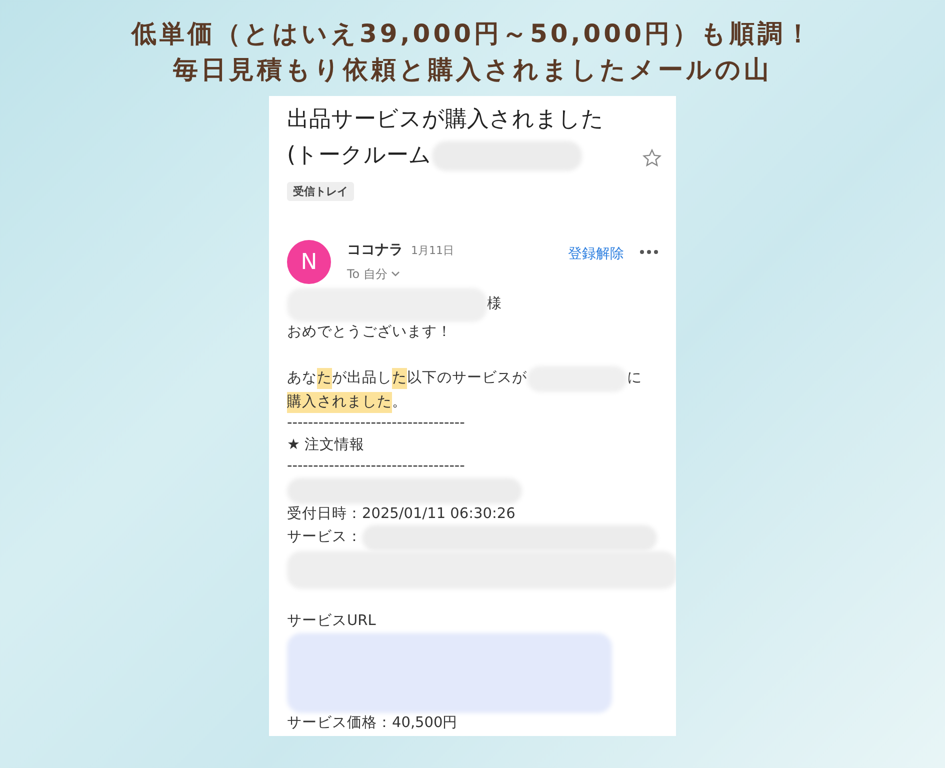 This screenshot has height=768, width=945. Describe the element at coordinates (494, 304) in the screenshot. I see `body-text: 様` at that location.